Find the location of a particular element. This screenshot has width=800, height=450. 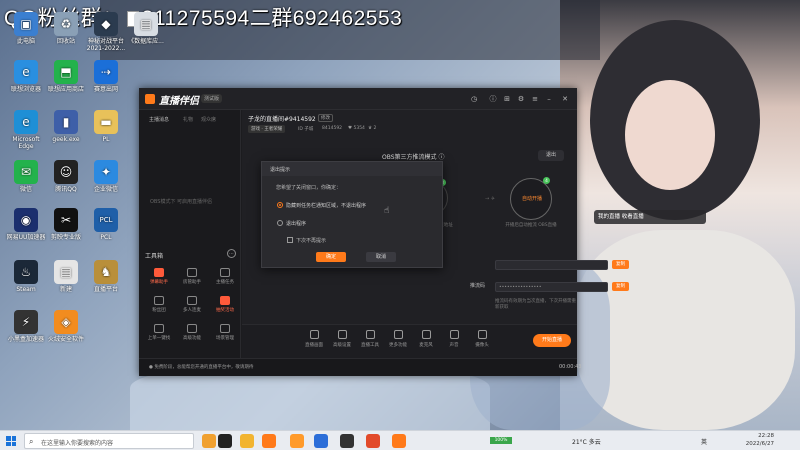

desktop-icon: ♨ Steam is located at coordinates (26, 276).